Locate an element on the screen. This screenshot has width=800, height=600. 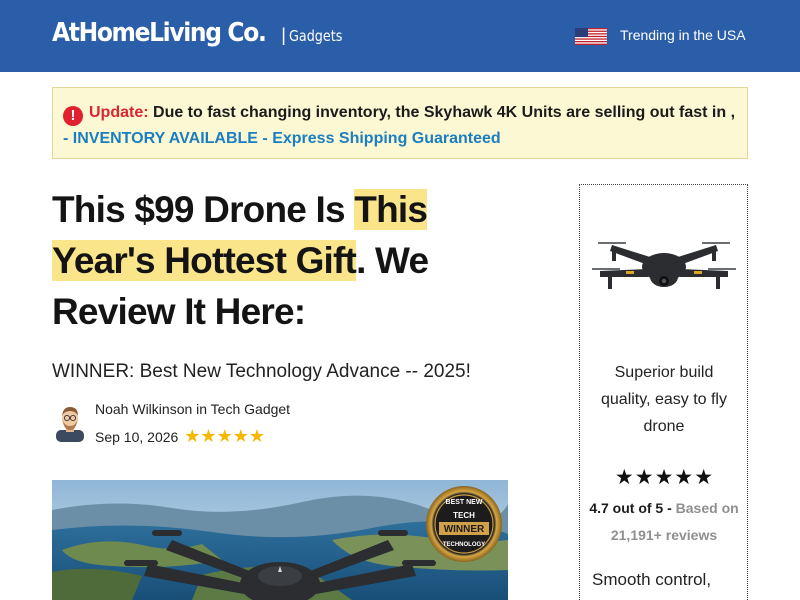
headline-part1: This $99 Drone Is is located at coordinates (203, 209).